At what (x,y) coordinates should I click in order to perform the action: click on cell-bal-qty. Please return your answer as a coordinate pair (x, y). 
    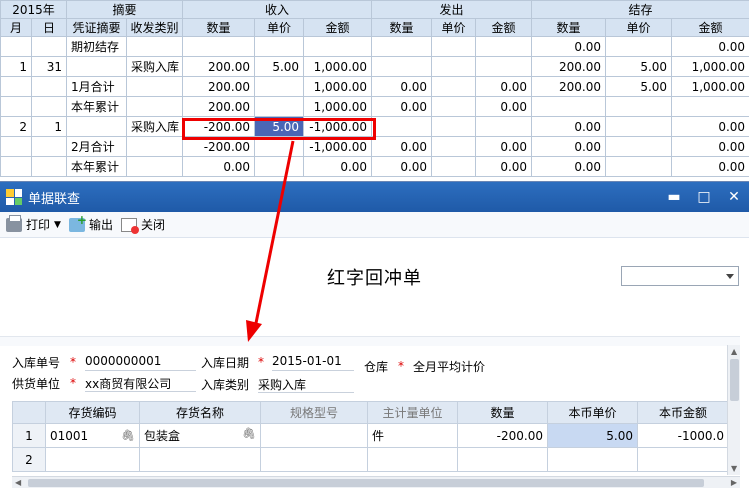
    Looking at the image, I should click on (569, 106).